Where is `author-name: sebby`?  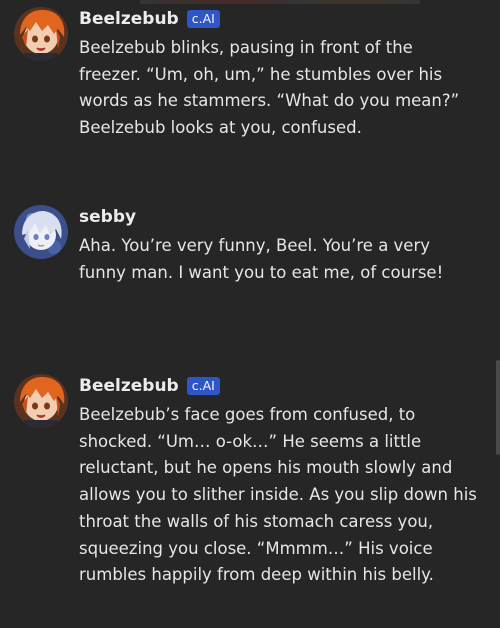
author-name: sebby is located at coordinates (108, 217).